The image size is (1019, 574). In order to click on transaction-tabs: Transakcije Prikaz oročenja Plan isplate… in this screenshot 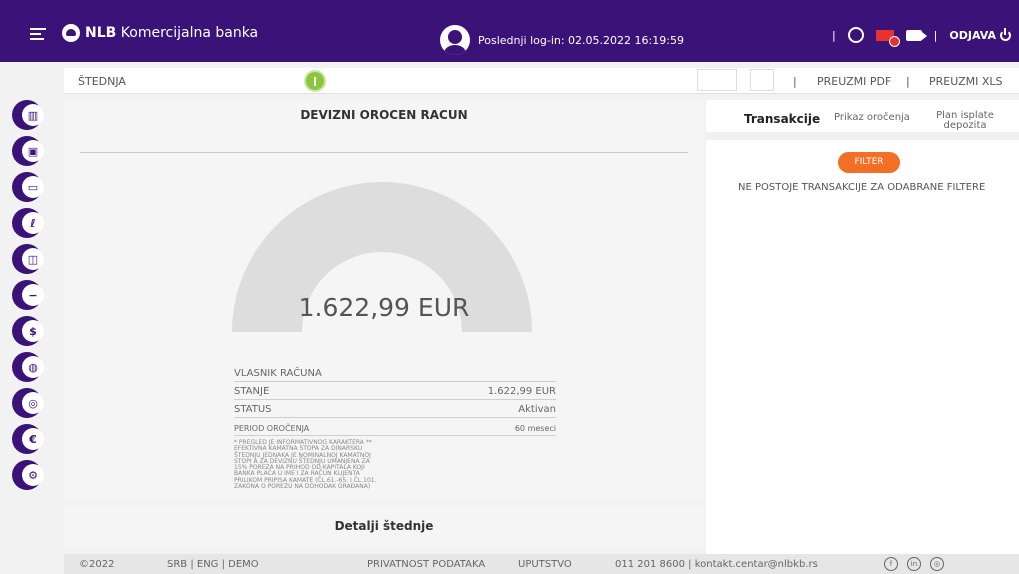, I will do `click(862, 120)`.